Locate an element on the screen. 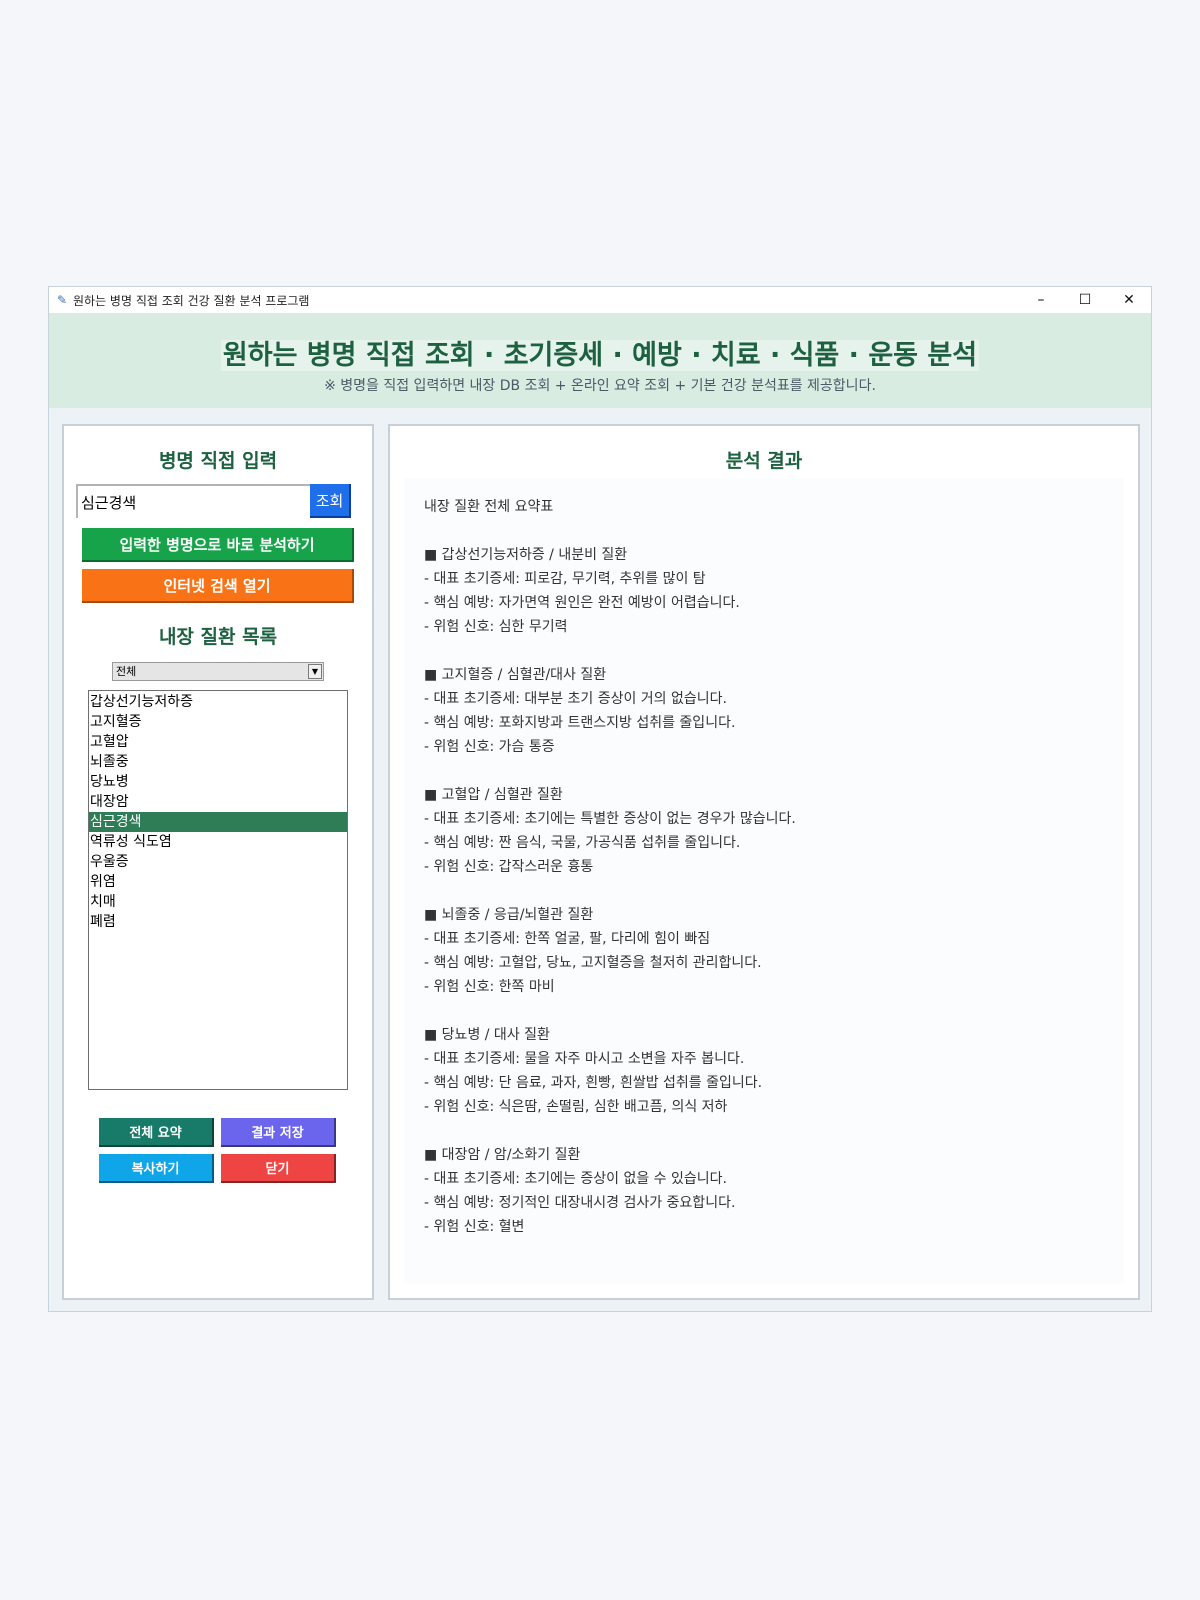 Image resolution: width=1200 pixels, height=1600 pixels. result-line: ■ 대장암 / 암/소화기 질환 is located at coordinates (502, 1155).